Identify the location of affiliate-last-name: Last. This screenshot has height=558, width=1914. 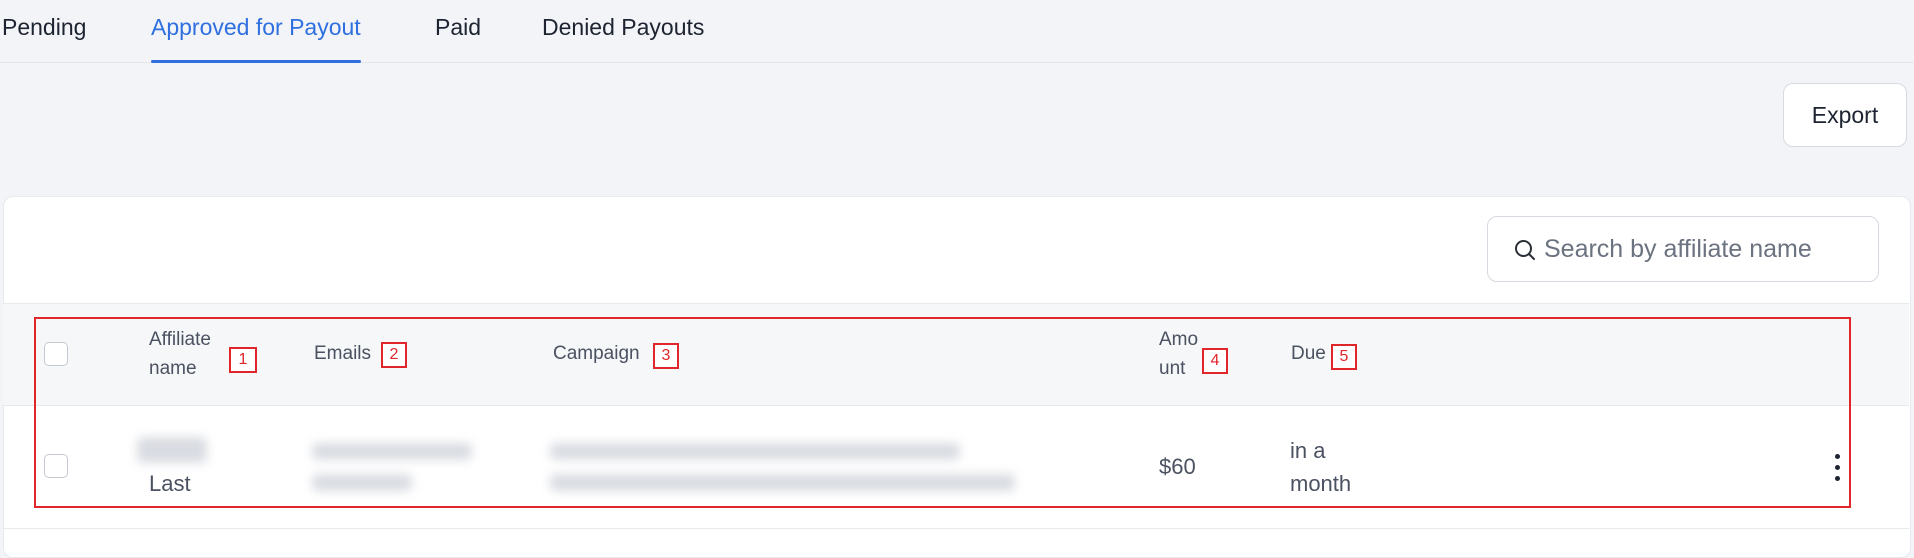
(170, 483).